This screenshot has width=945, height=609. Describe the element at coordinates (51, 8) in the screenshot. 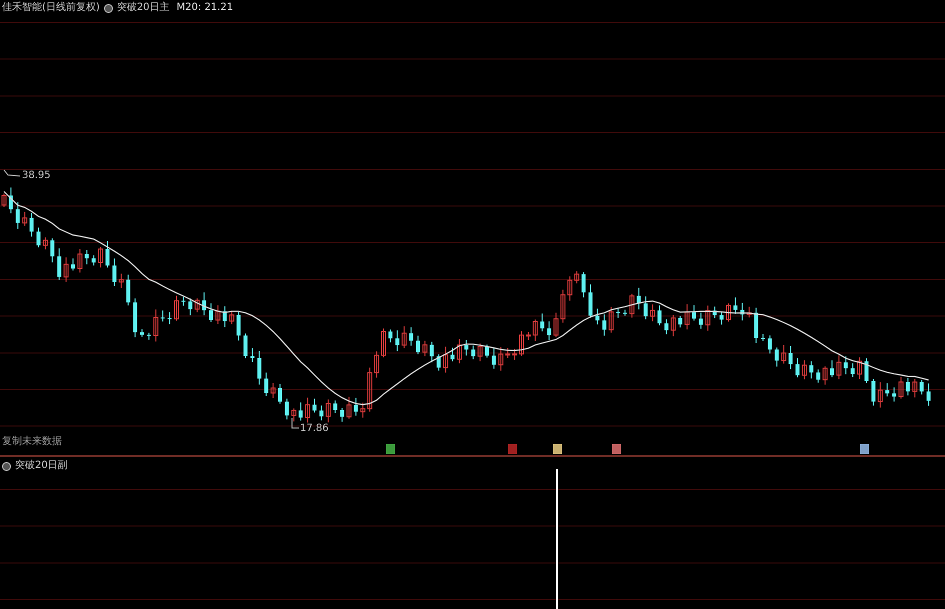

I see `security-title: 佳禾智能(日线前复权)` at that location.